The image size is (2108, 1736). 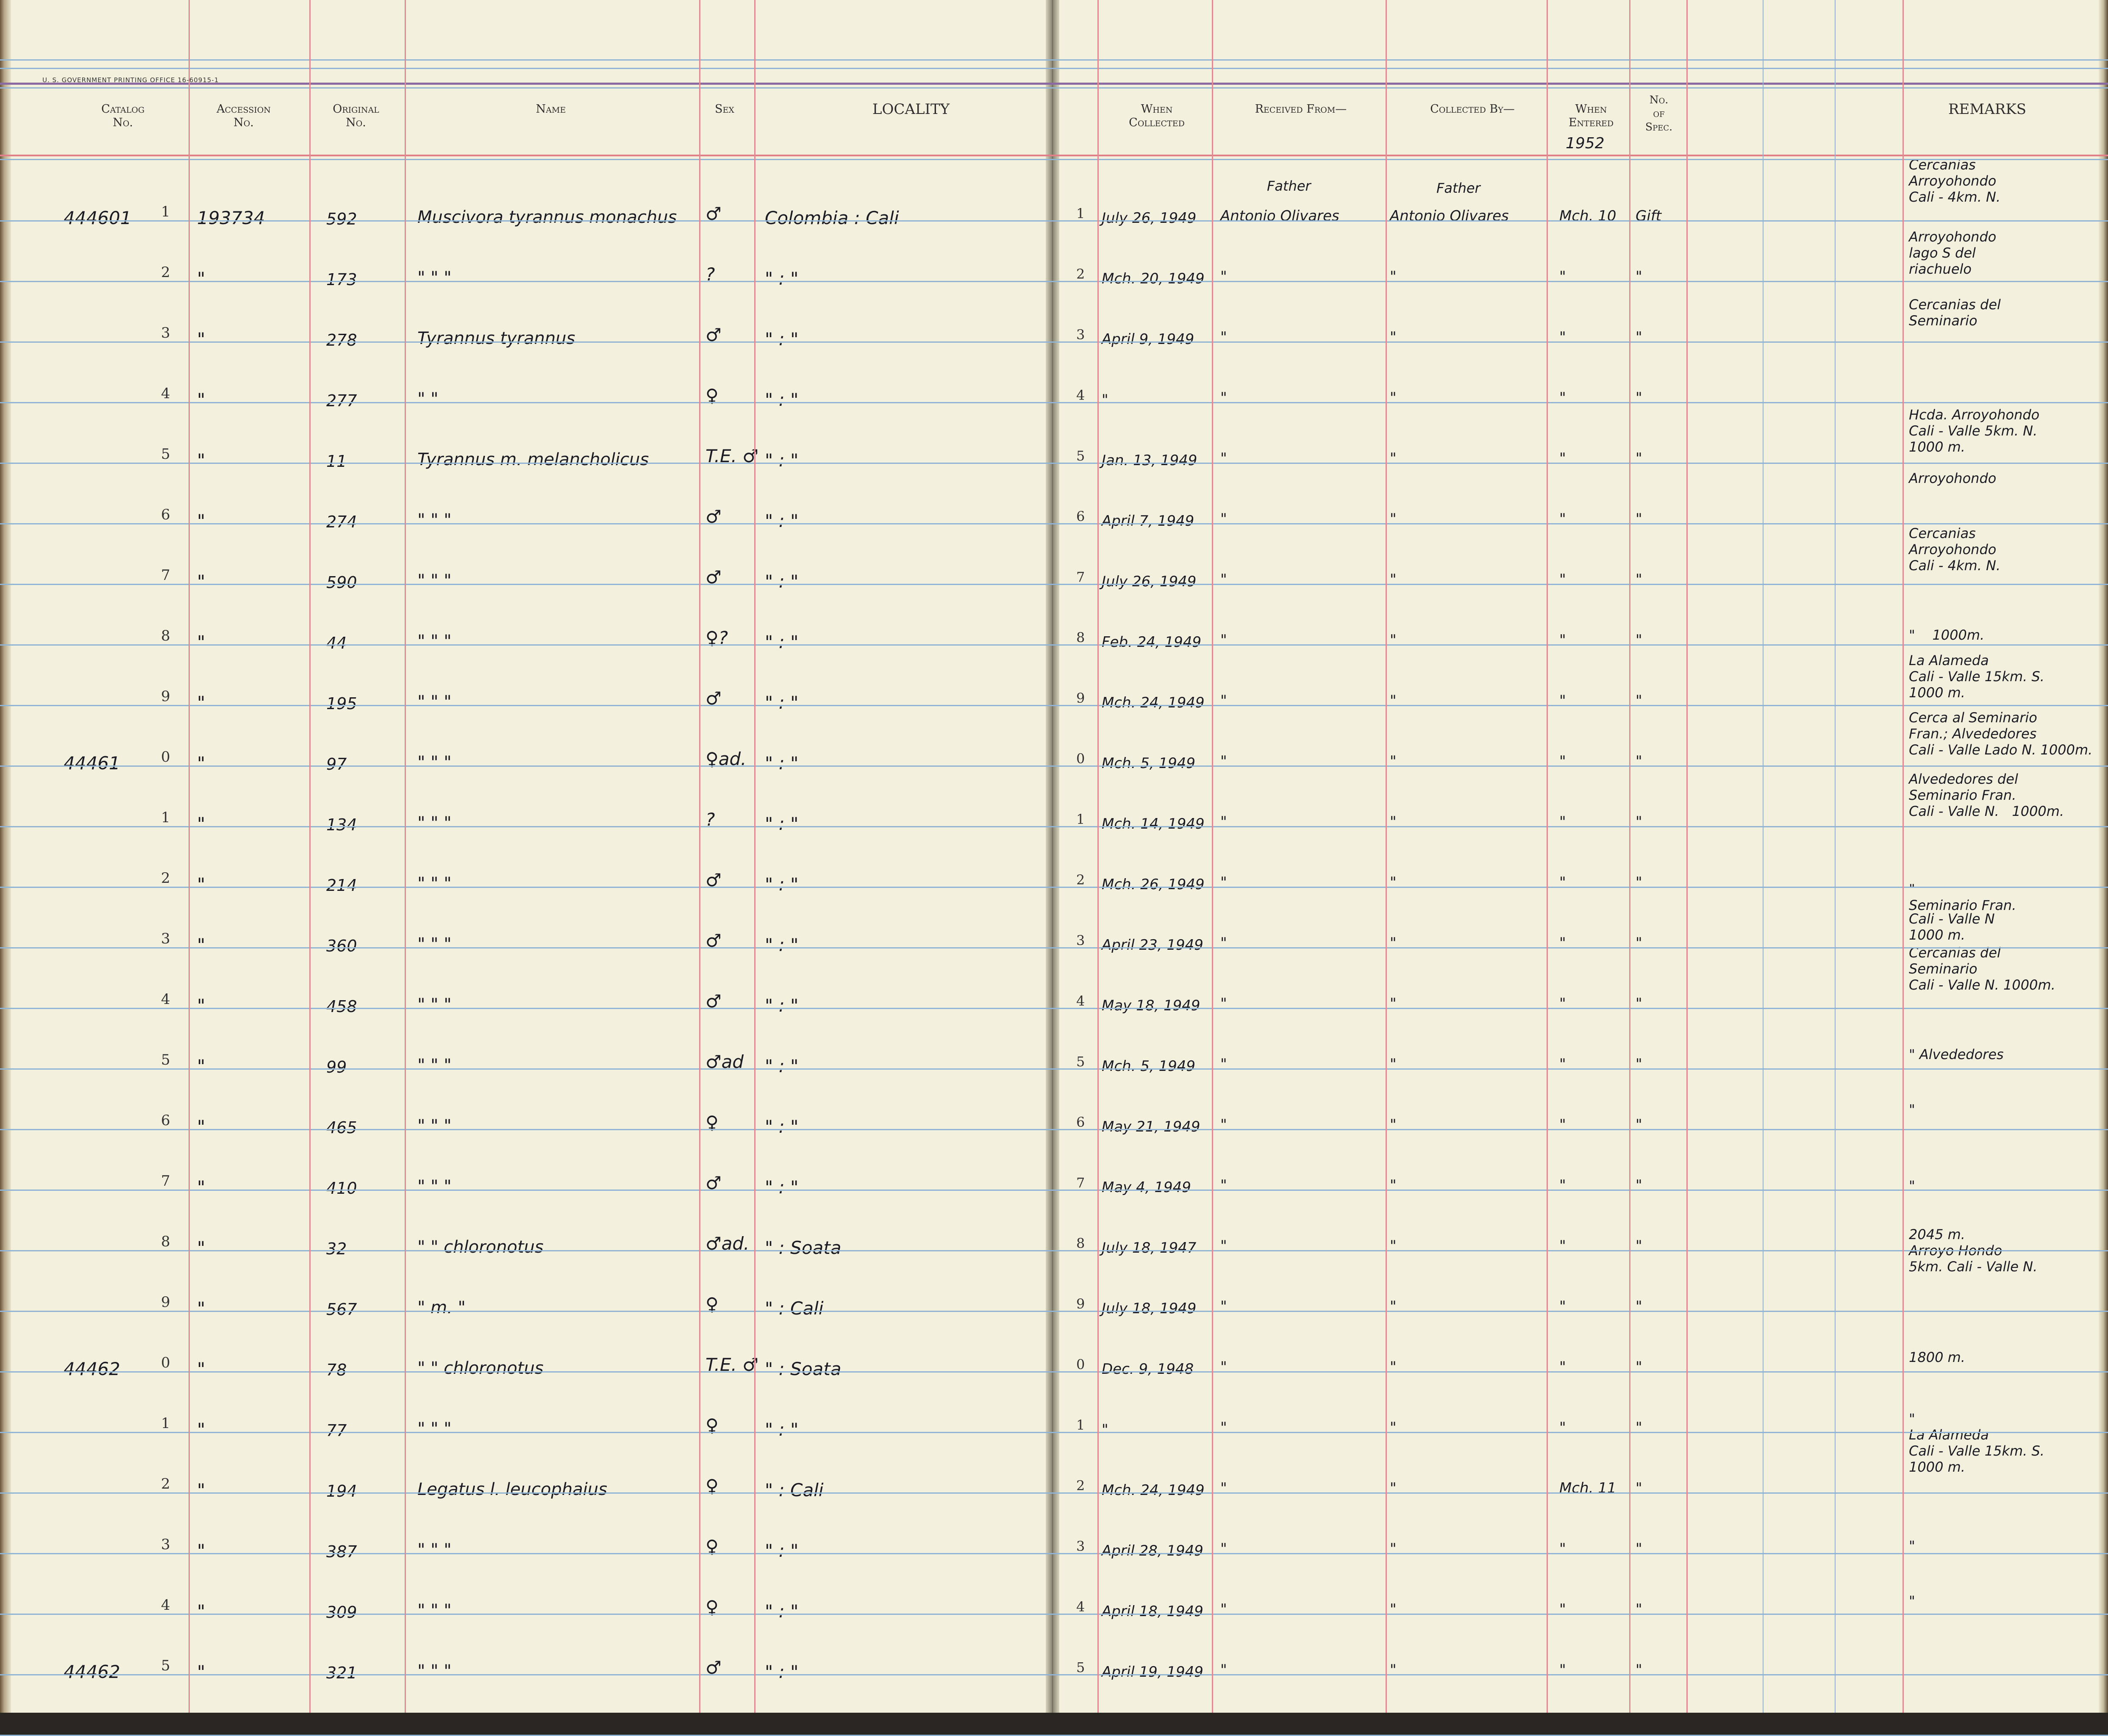 What do you see at coordinates (1157, 116) in the screenshot?
I see `header-when-collected: When Collected` at bounding box center [1157, 116].